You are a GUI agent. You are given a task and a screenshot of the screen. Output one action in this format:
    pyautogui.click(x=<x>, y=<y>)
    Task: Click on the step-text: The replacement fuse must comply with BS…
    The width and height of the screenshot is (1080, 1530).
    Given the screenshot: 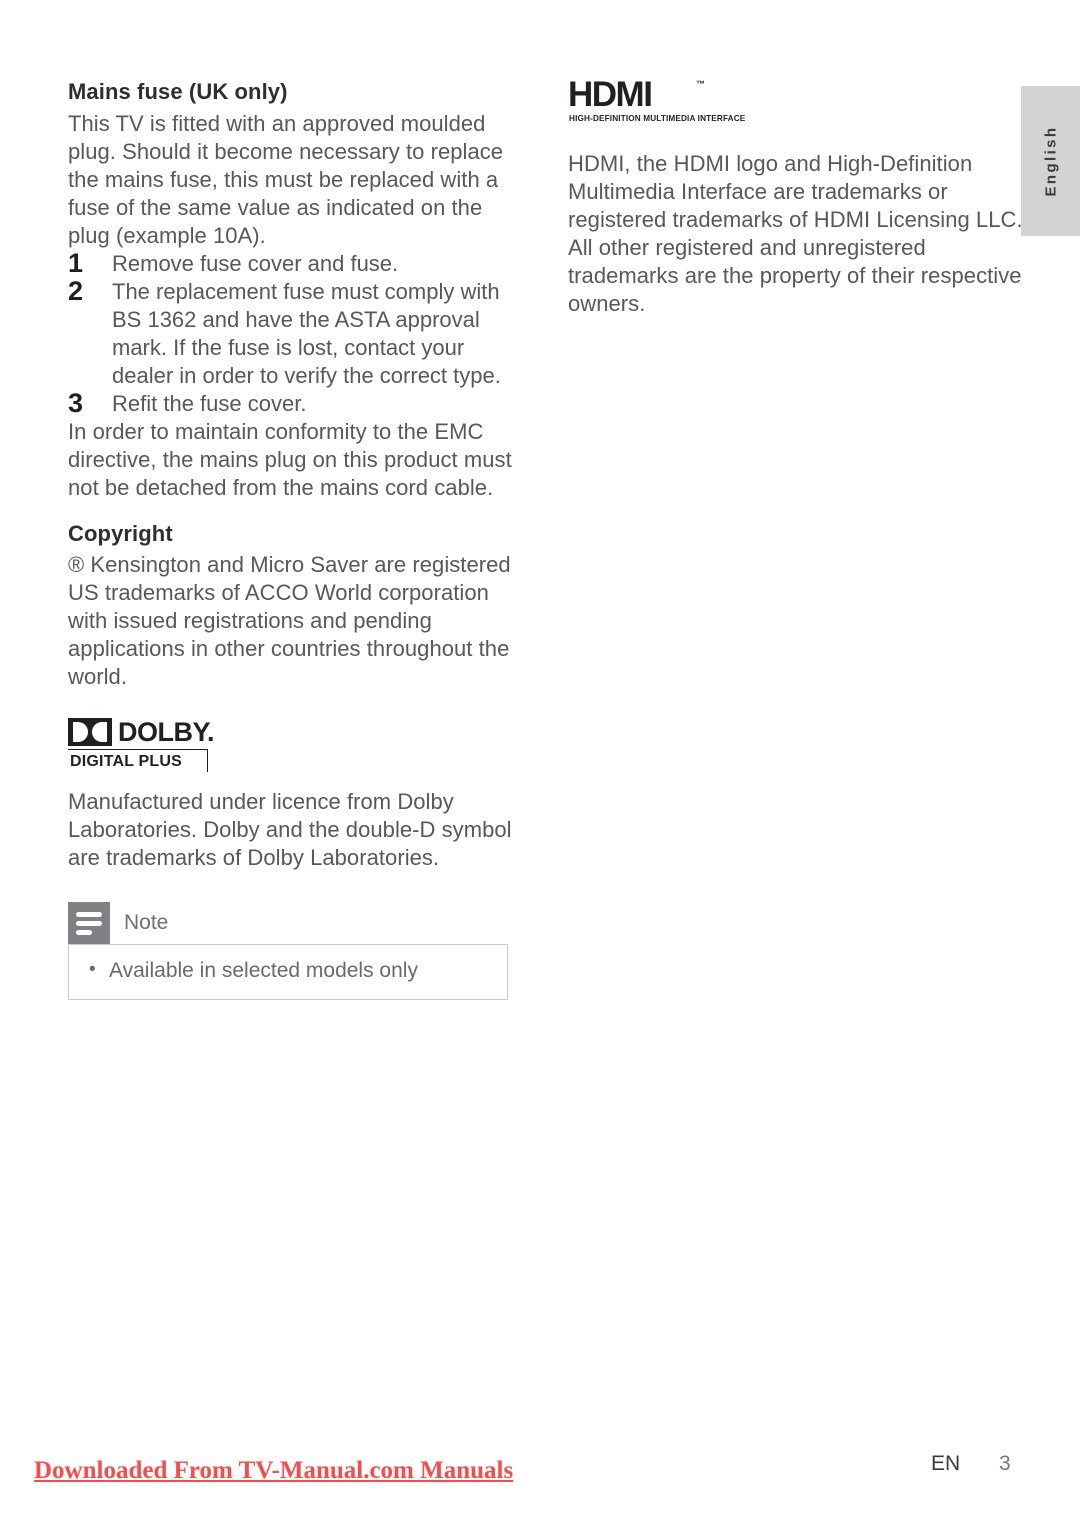 What is the action you would take?
    pyautogui.click(x=306, y=333)
    